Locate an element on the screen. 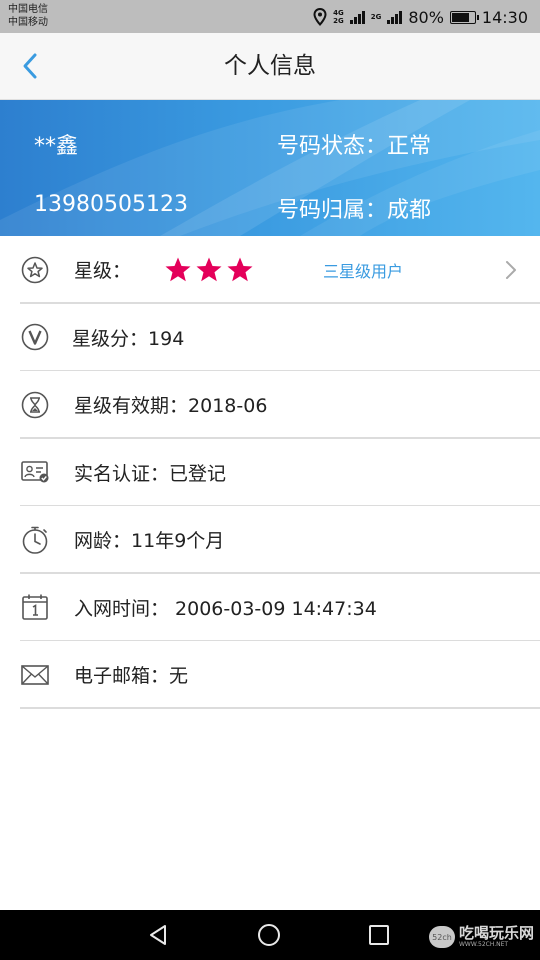 The width and height of the screenshot is (540, 960). row-real-name: 实名认证：已登记 is located at coordinates (270, 473).